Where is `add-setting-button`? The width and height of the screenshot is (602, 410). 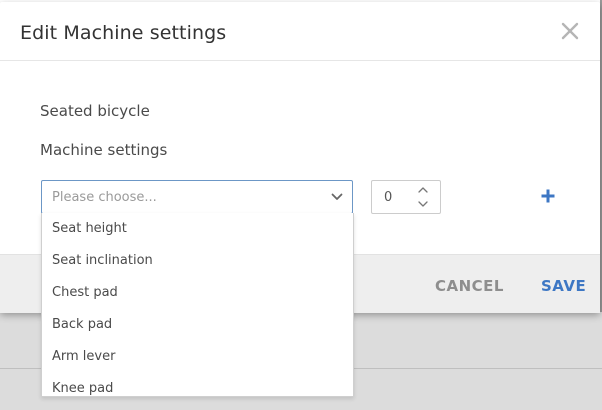 add-setting-button is located at coordinates (548, 196).